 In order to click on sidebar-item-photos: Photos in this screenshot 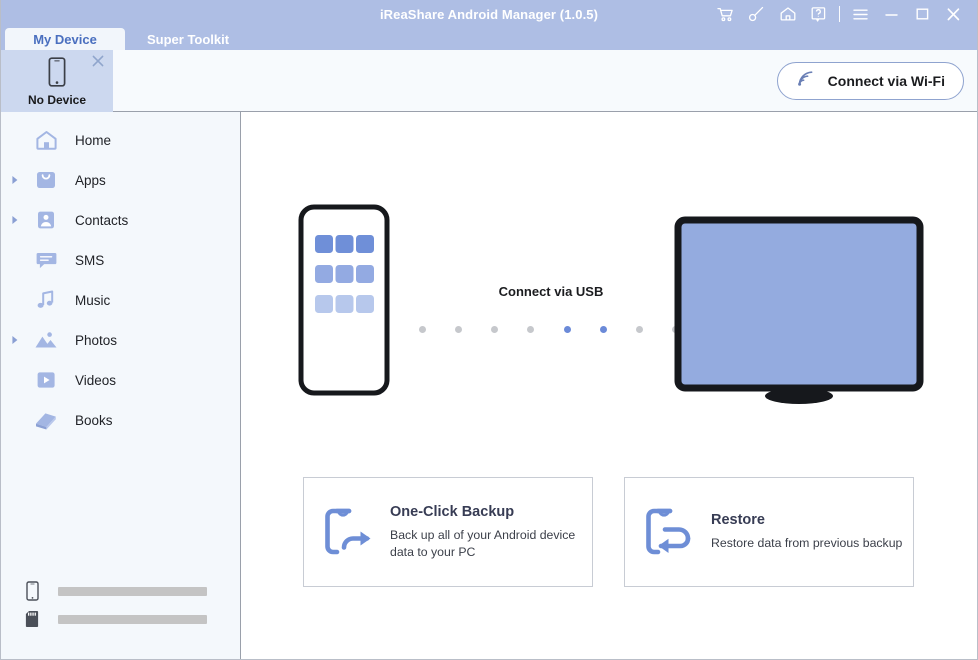, I will do `click(120, 340)`.